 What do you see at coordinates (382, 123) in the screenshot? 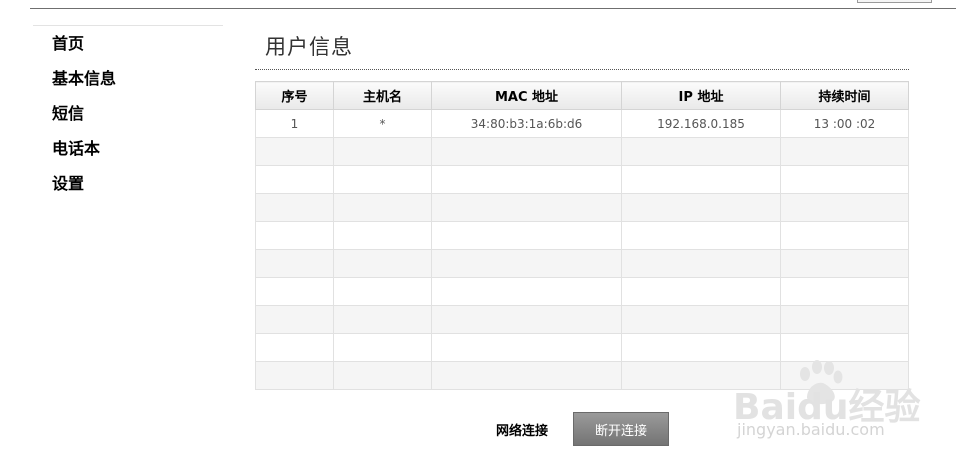
I see `cell-hostname: *` at bounding box center [382, 123].